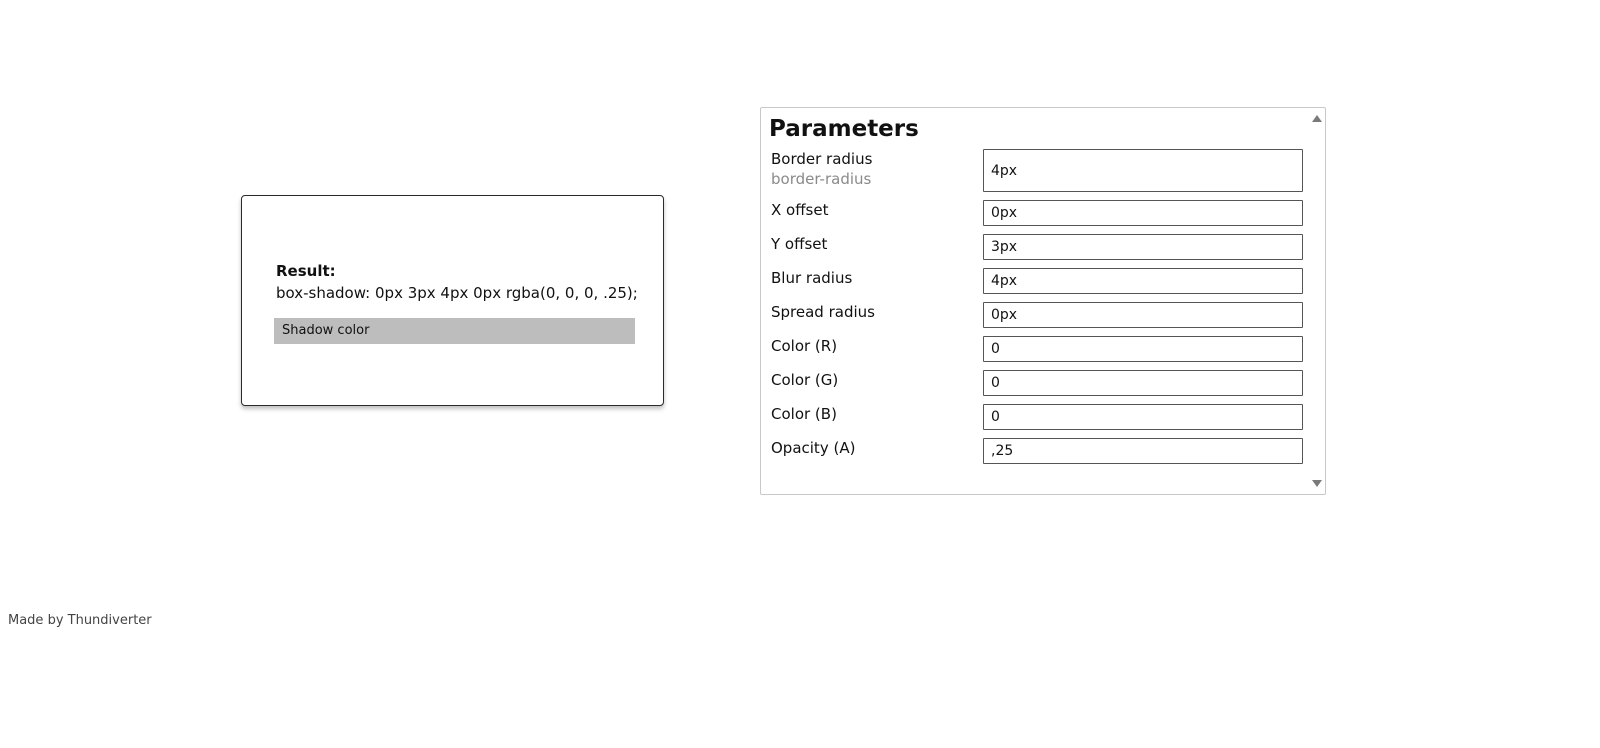 The height and width of the screenshot is (748, 1600). I want to click on param-label-blur-radius: Blur radius, so click(812, 278).